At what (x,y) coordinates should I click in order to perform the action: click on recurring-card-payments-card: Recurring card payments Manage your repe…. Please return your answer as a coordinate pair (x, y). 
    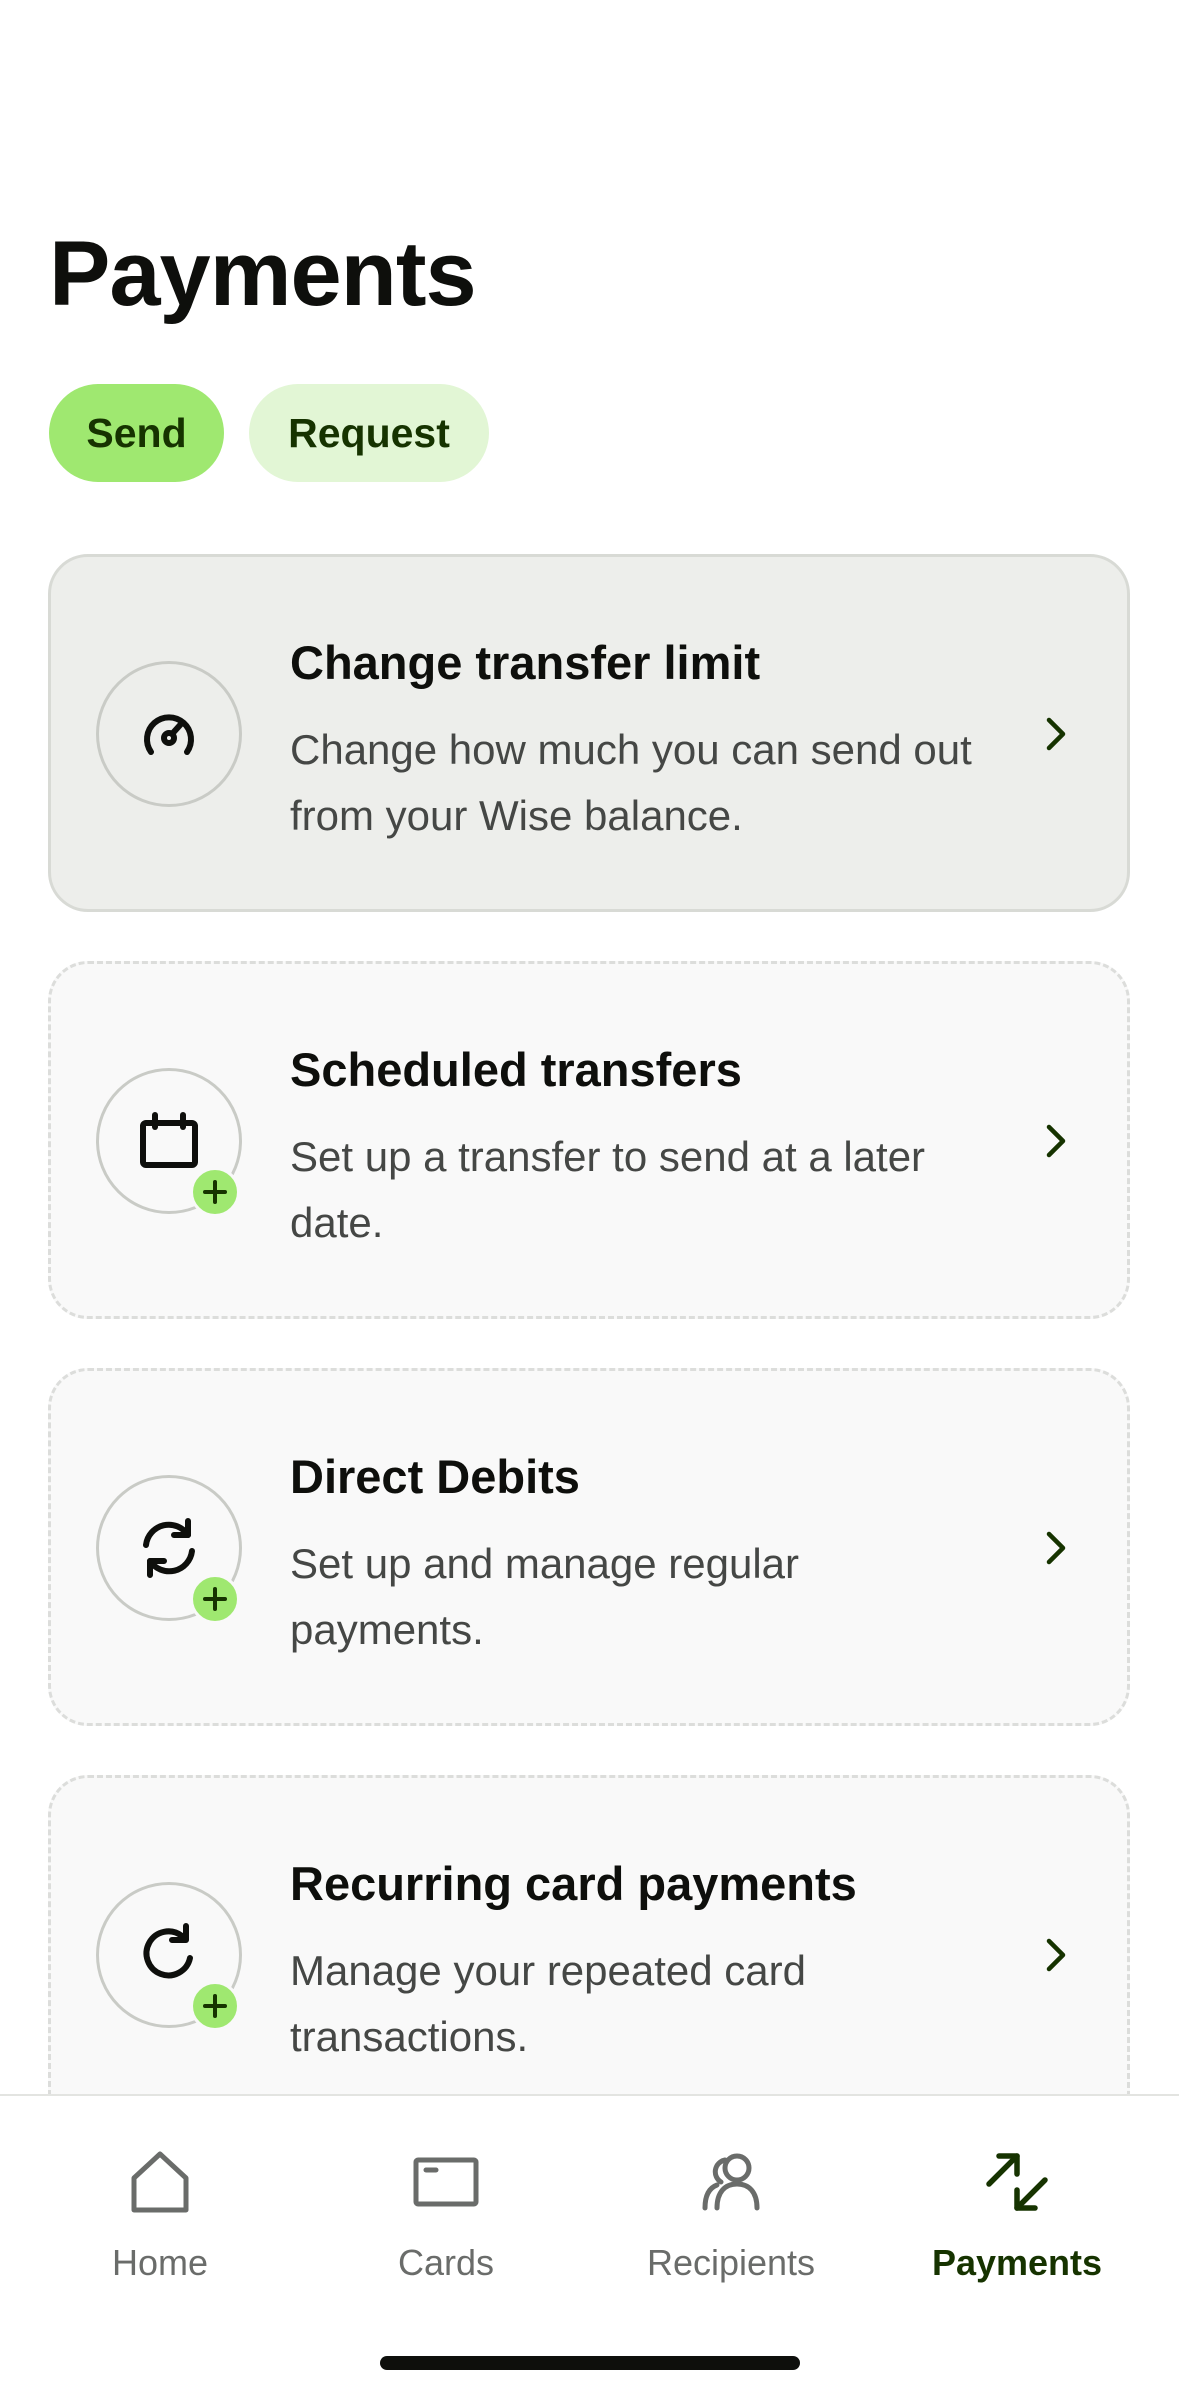
    Looking at the image, I should click on (589, 1954).